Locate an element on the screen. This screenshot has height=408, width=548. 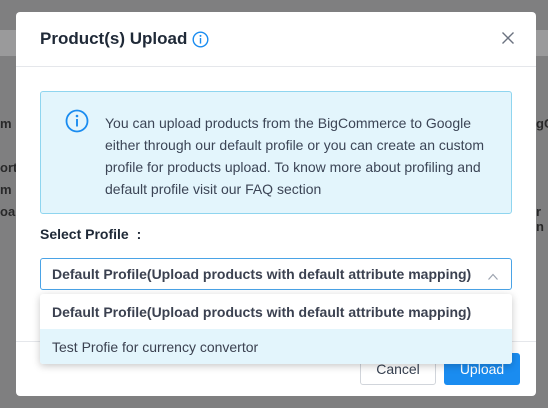
modal-header: Product(s) Upload is located at coordinates (276, 39).